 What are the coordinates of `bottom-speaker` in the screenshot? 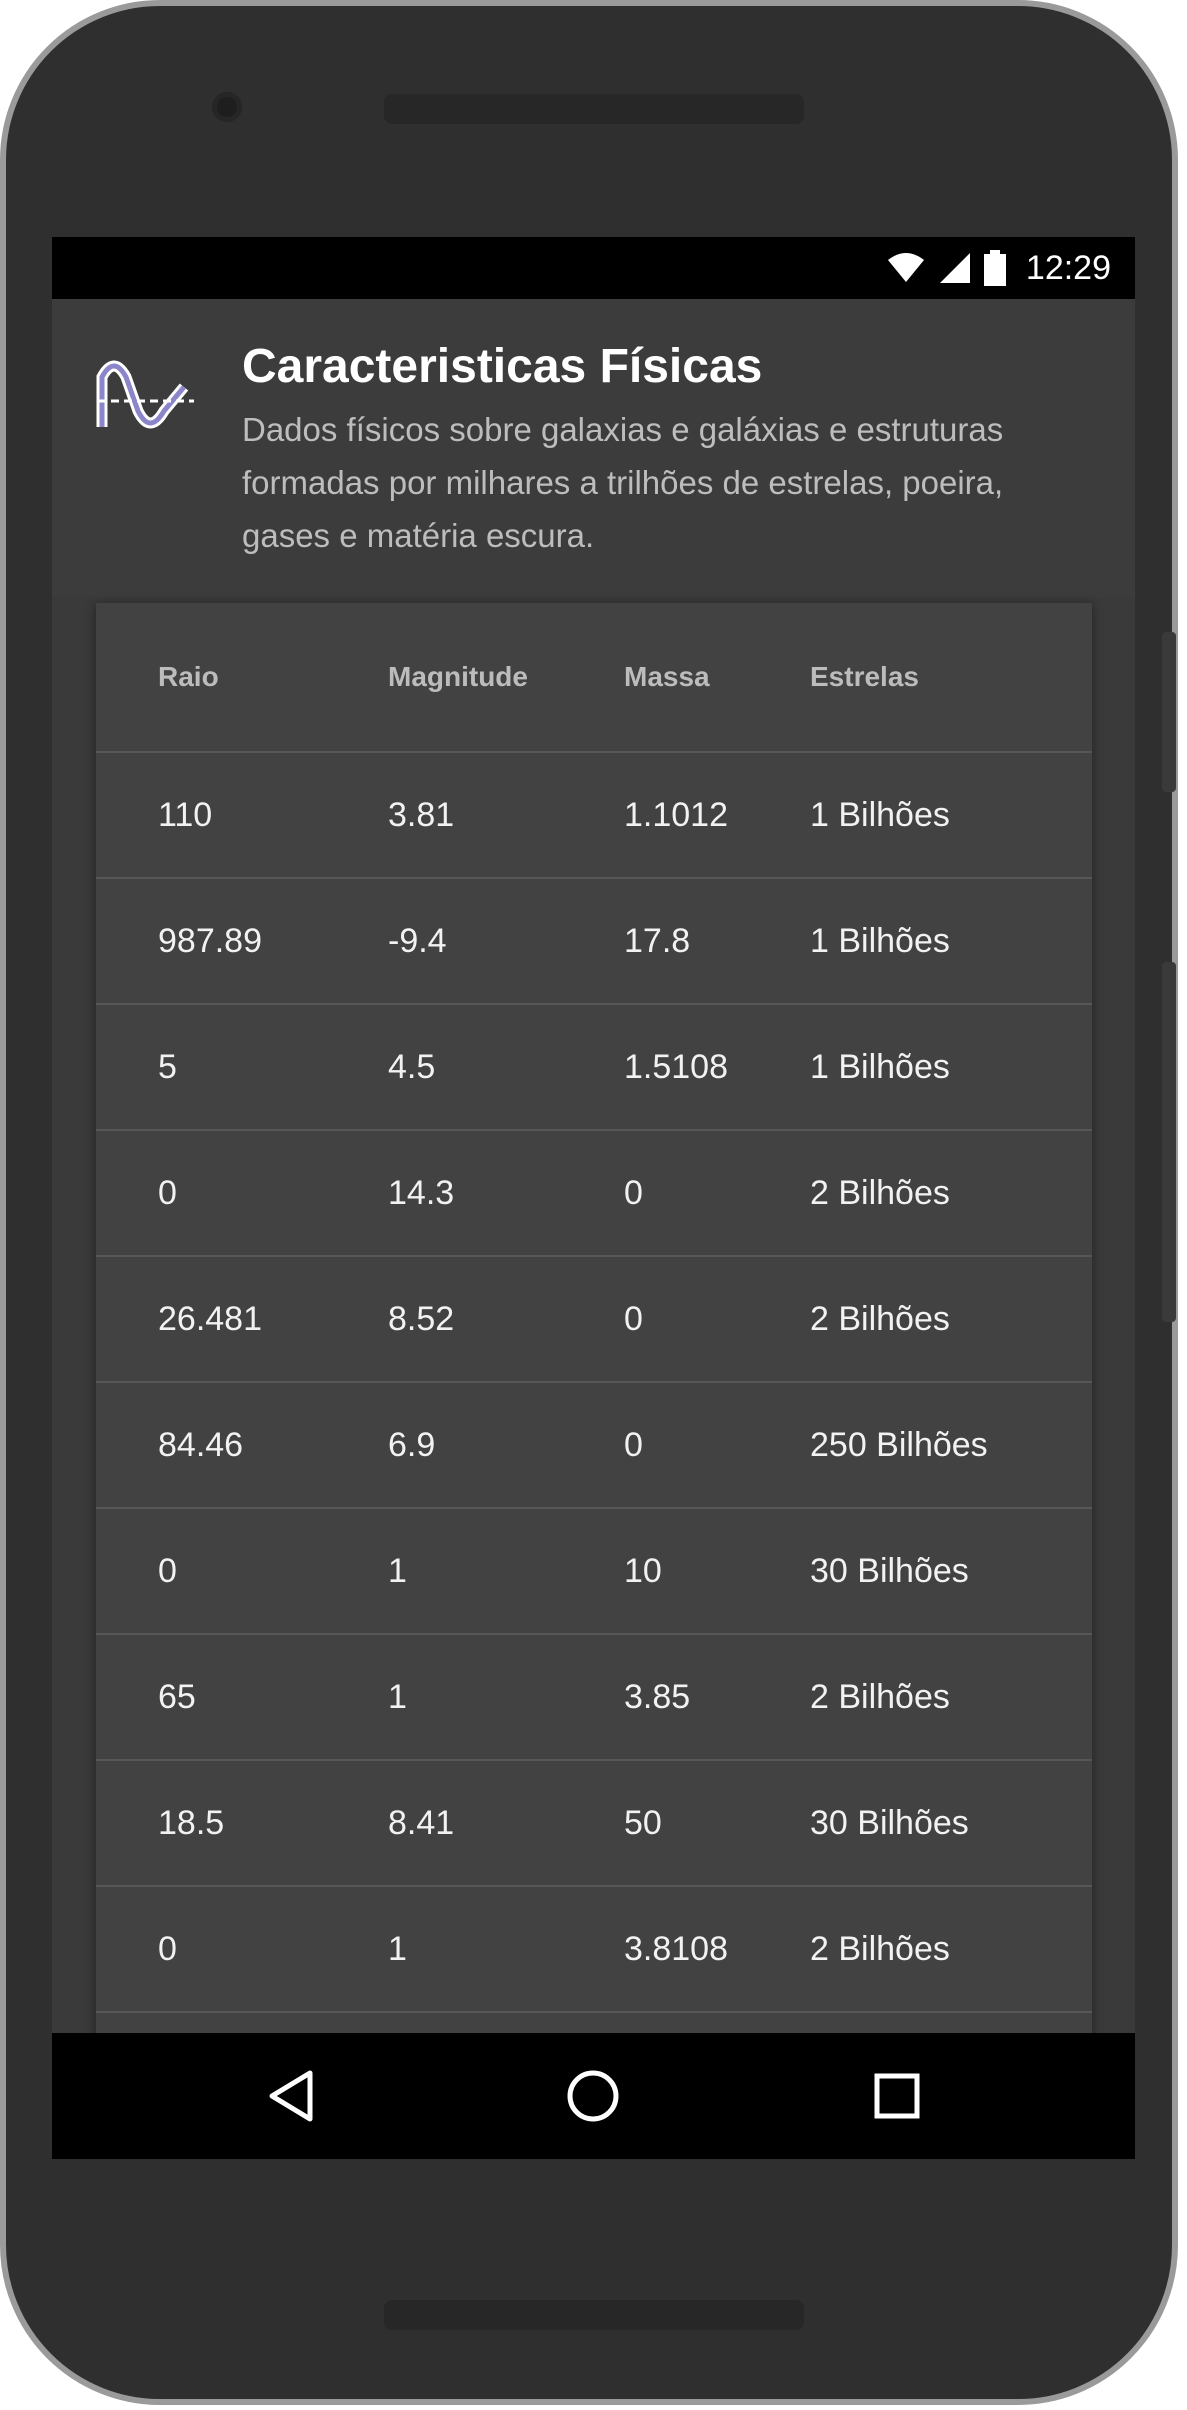 It's located at (594, 2315).